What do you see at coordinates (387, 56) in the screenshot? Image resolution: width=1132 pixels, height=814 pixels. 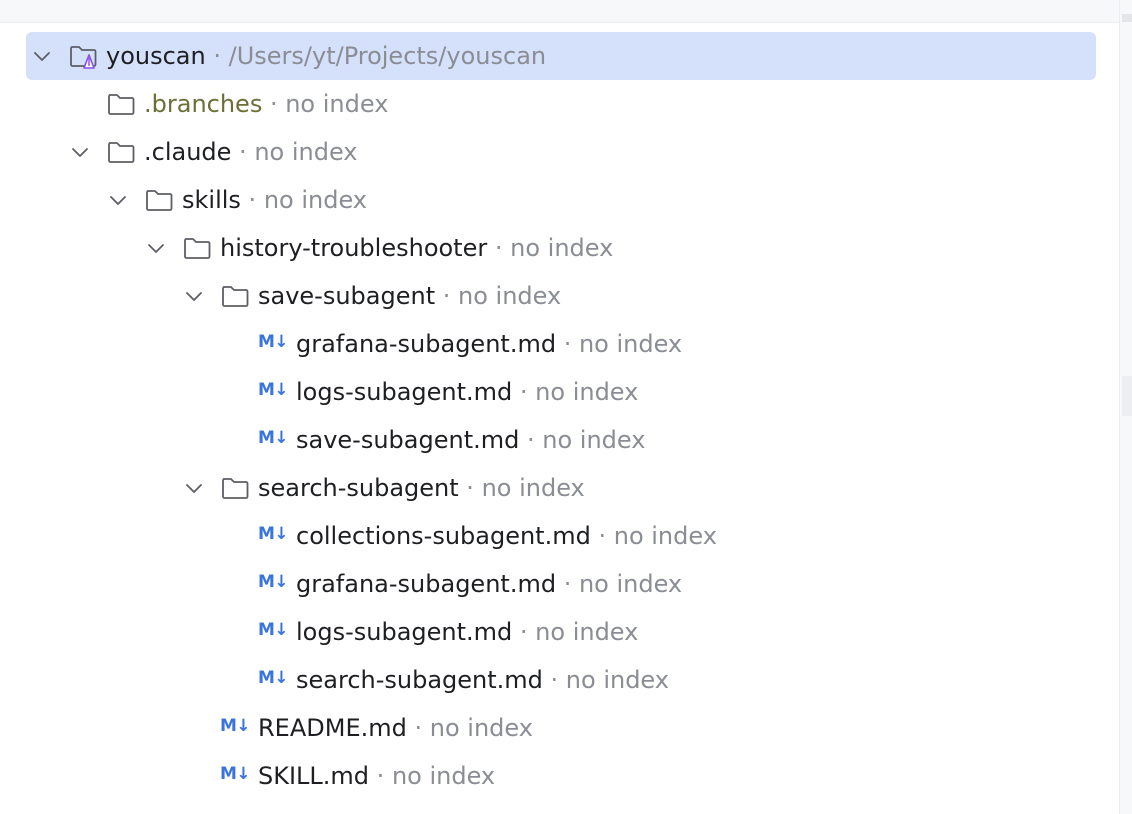 I see `project-path: /Users/yt/Projects/youscan` at bounding box center [387, 56].